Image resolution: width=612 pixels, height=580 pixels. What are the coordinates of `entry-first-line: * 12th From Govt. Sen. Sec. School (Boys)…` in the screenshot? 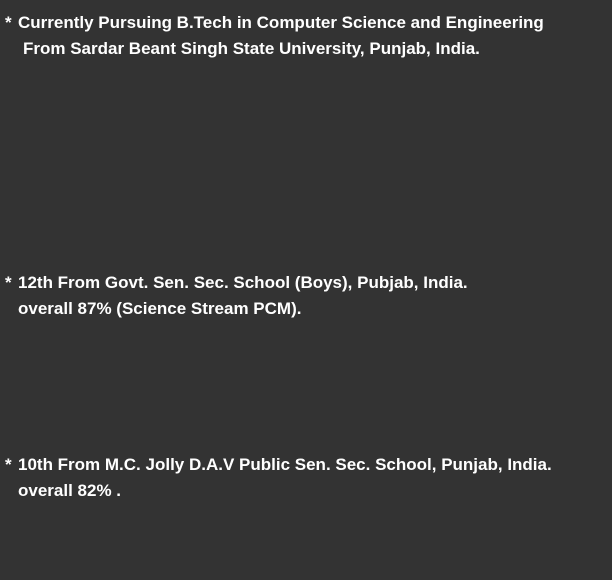 It's located at (306, 283).